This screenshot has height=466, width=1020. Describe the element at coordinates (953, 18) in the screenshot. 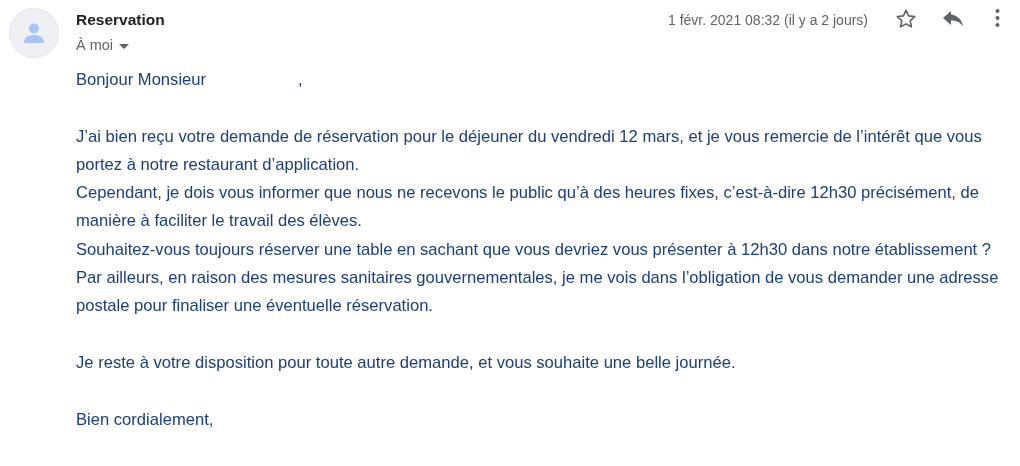

I see `reply-icon` at that location.